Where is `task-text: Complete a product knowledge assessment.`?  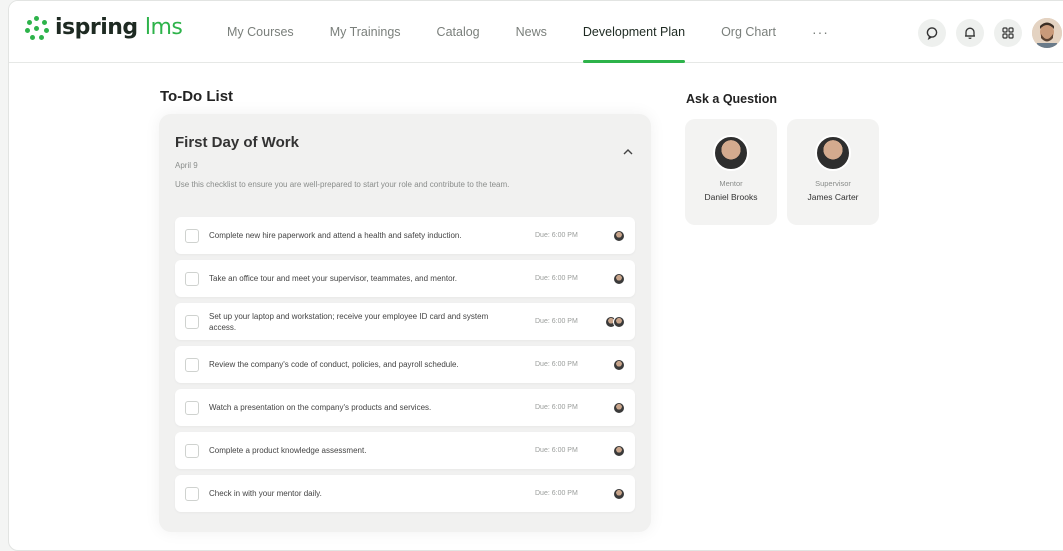
task-text: Complete a product knowledge assessment. is located at coordinates (288, 450).